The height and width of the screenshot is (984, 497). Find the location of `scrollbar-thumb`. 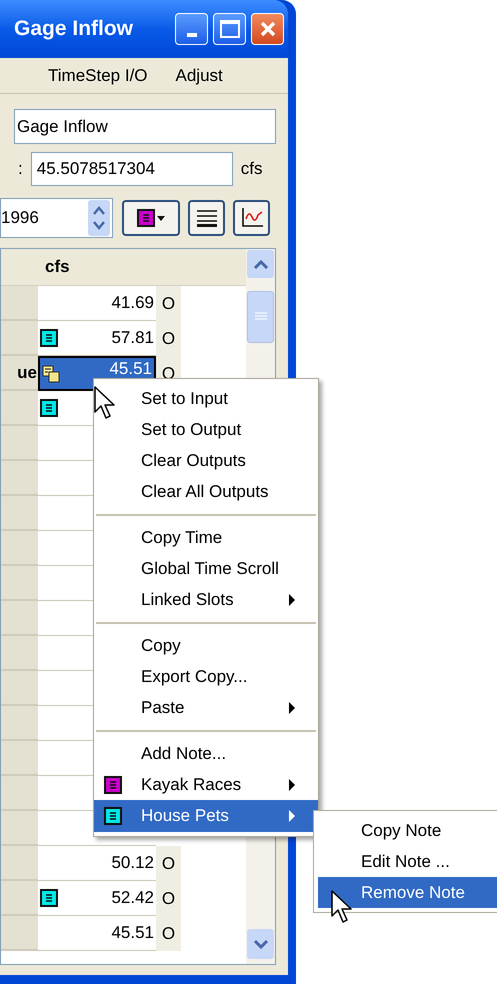

scrollbar-thumb is located at coordinates (260, 317).